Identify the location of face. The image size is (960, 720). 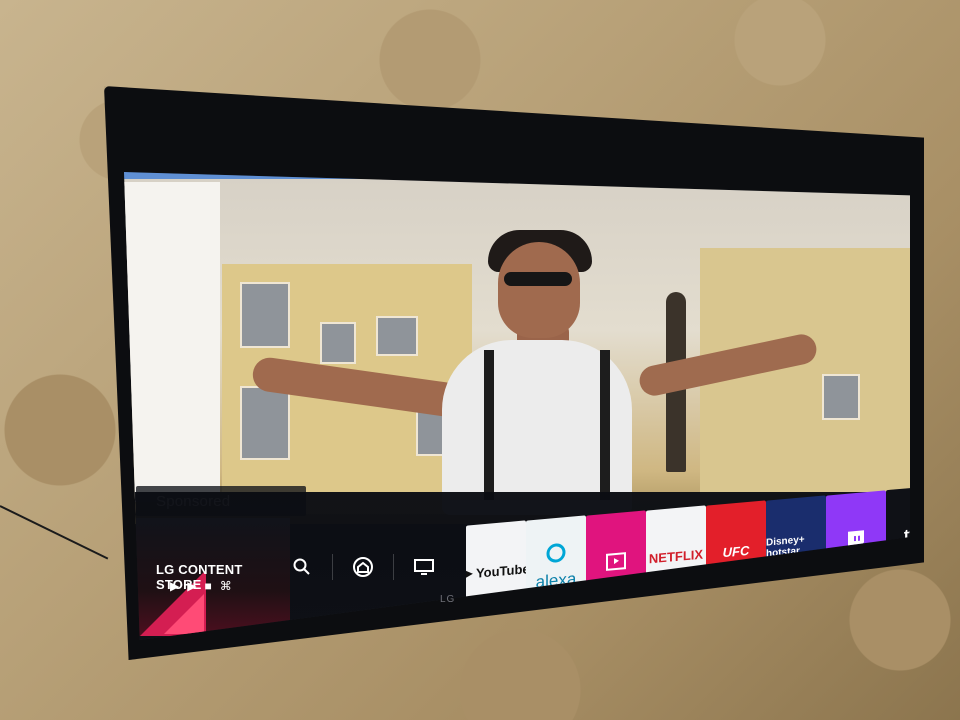
(539, 290).